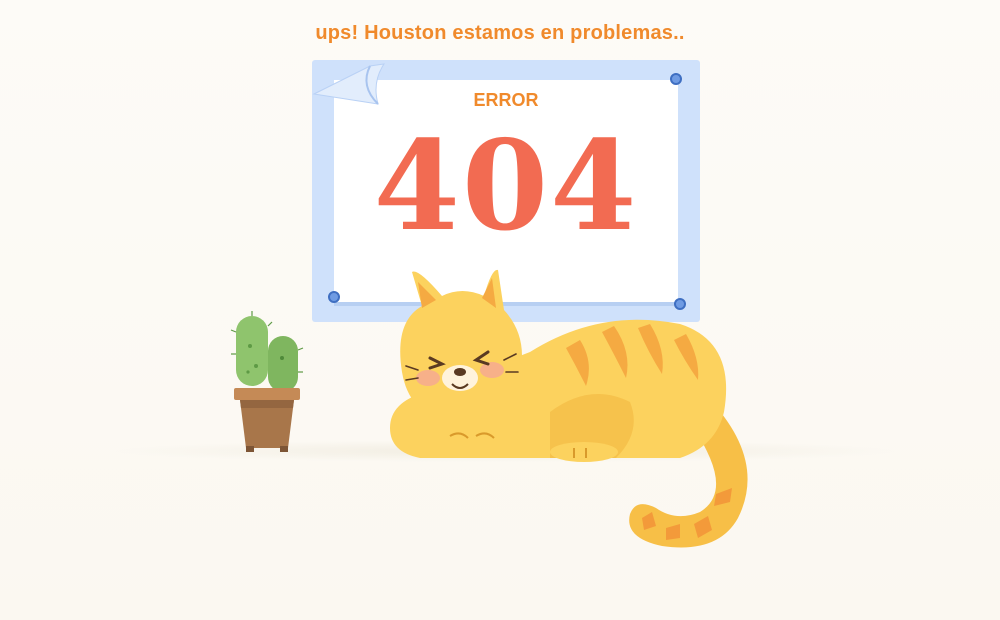 This screenshot has width=1000, height=620. I want to click on error-label: ERROR, so click(506, 100).